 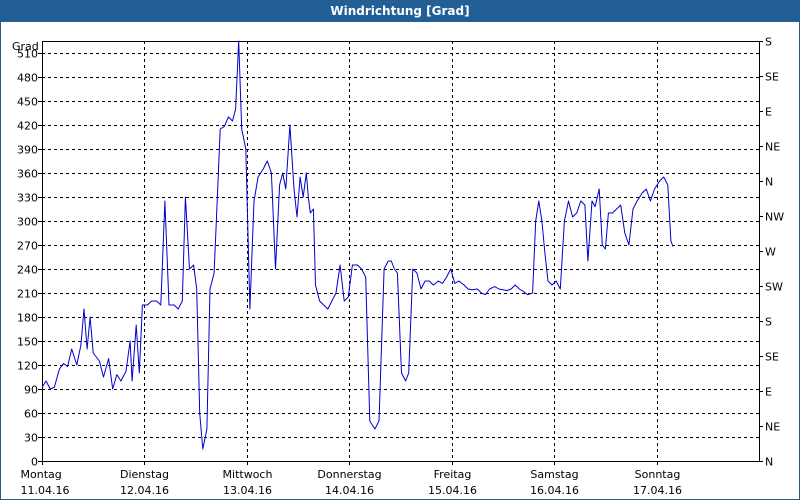 What do you see at coordinates (349, 474) in the screenshot?
I see `x-tick-day: Donnerstag` at bounding box center [349, 474].